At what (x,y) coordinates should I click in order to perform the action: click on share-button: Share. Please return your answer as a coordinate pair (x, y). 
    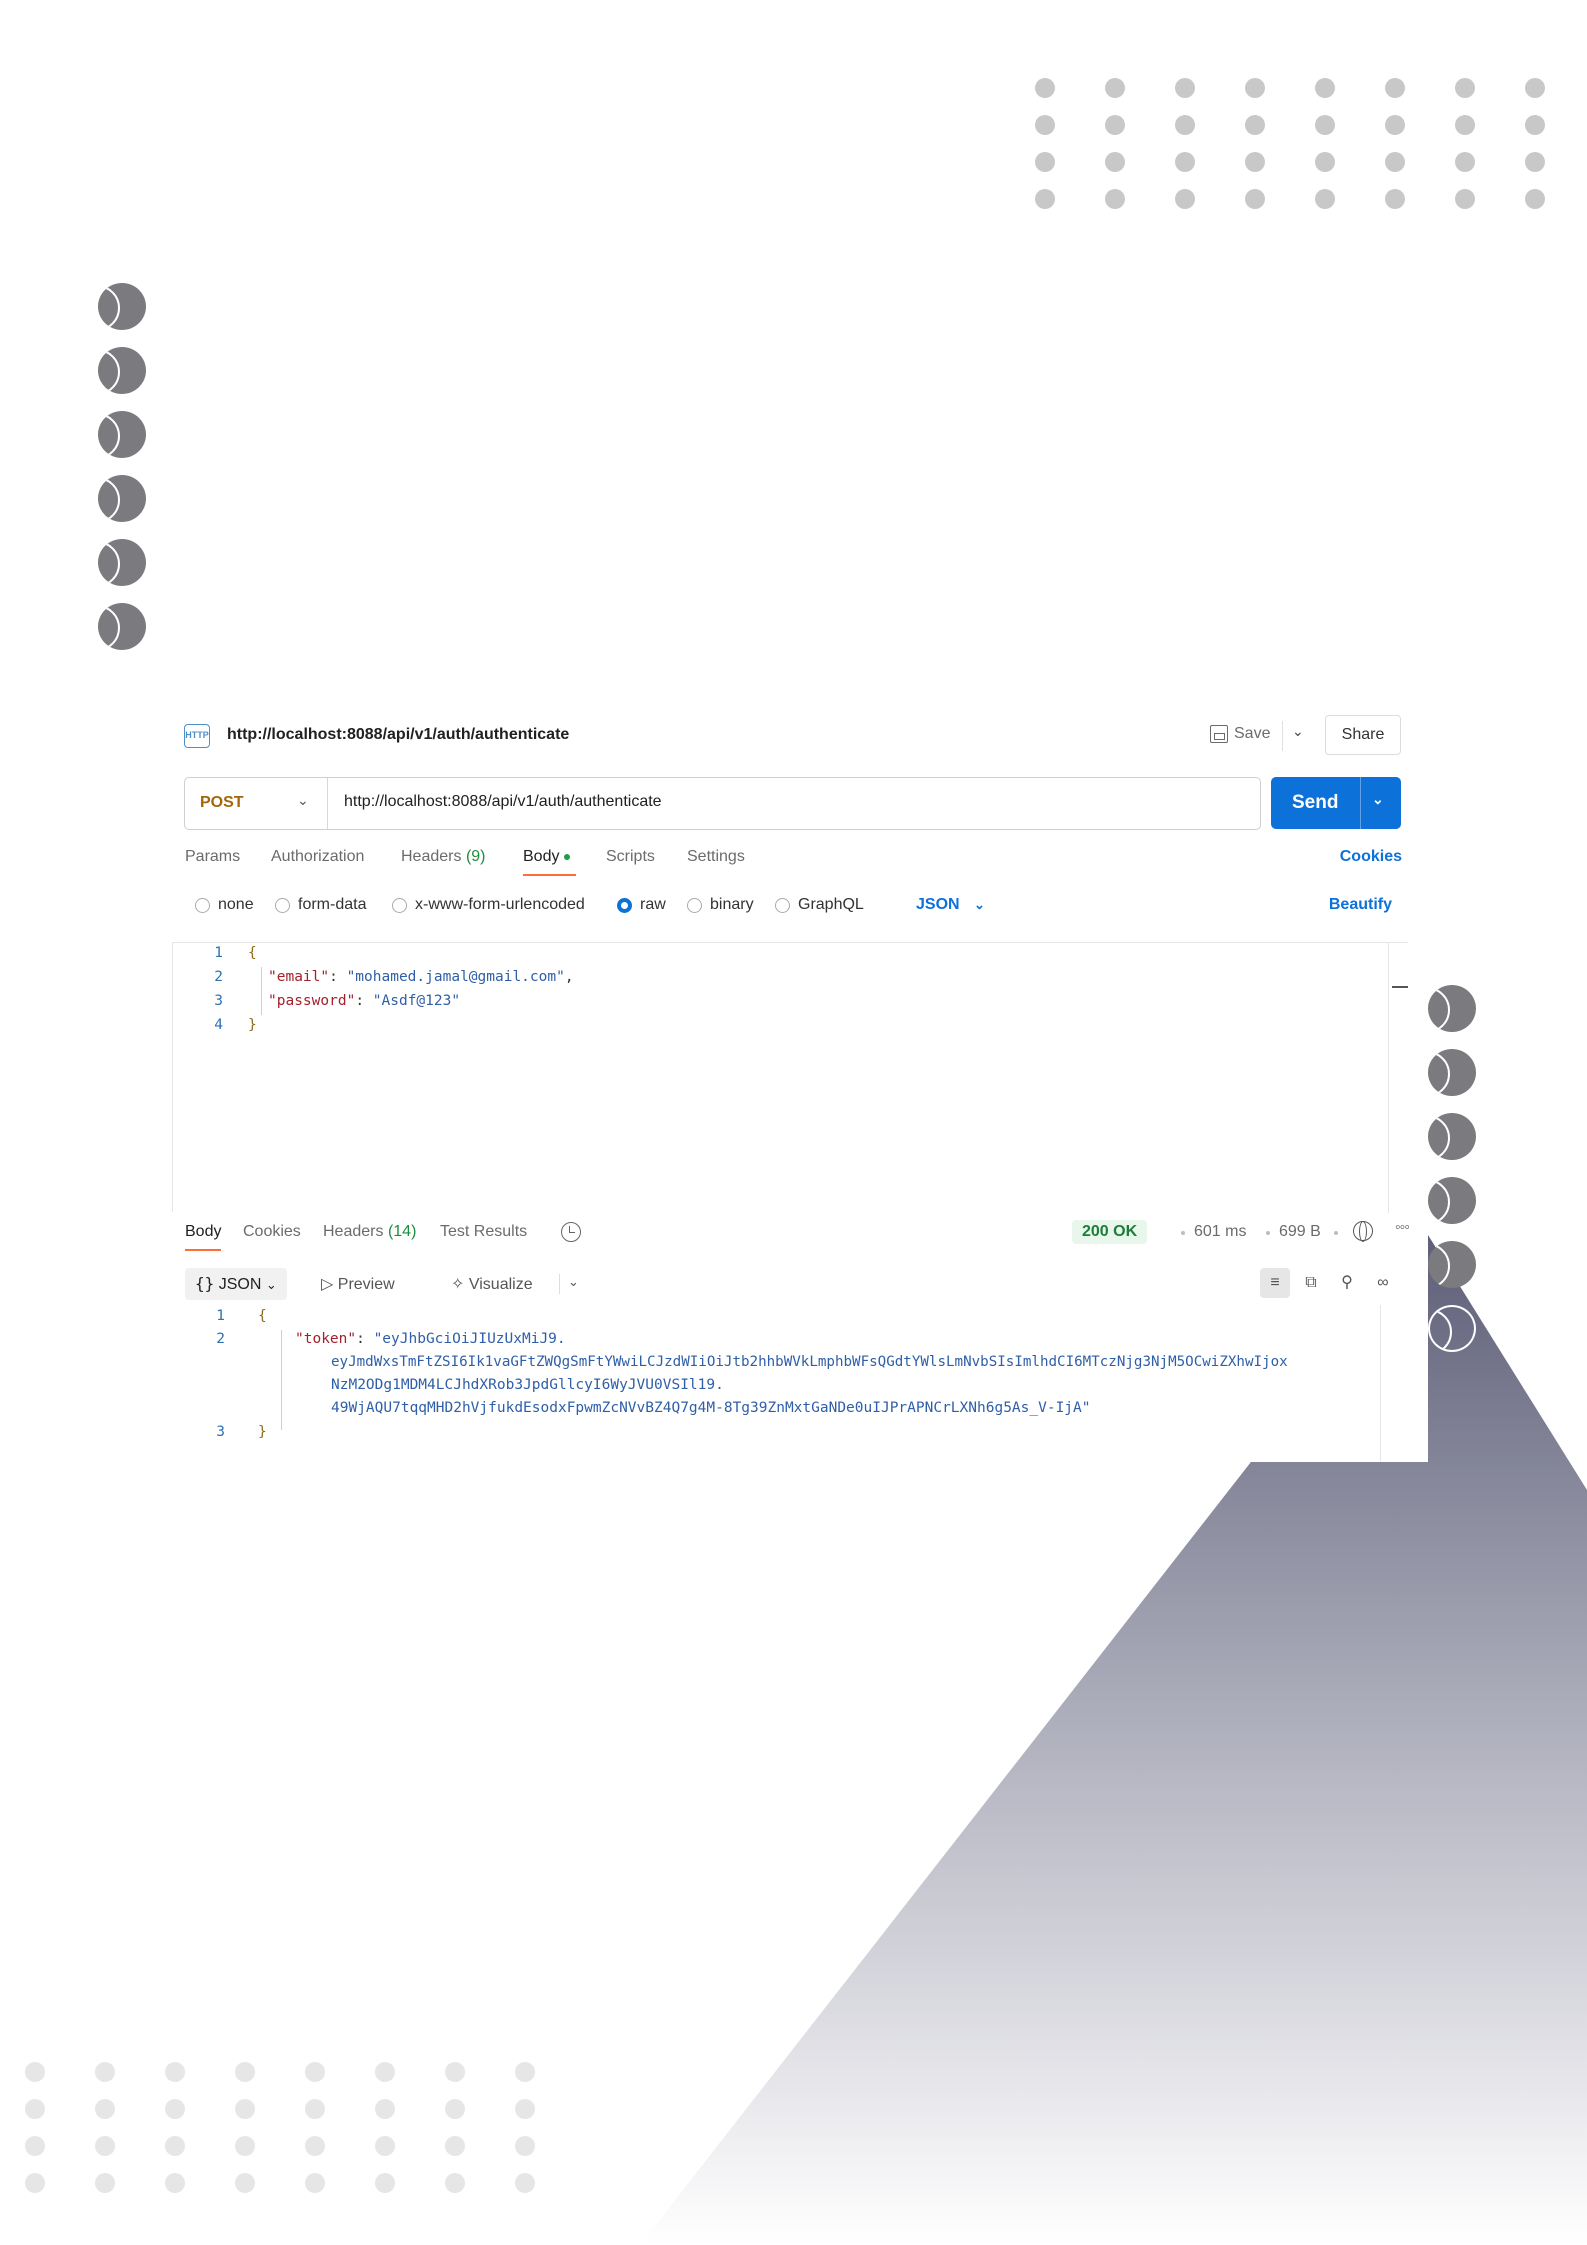
    Looking at the image, I should click on (1363, 735).